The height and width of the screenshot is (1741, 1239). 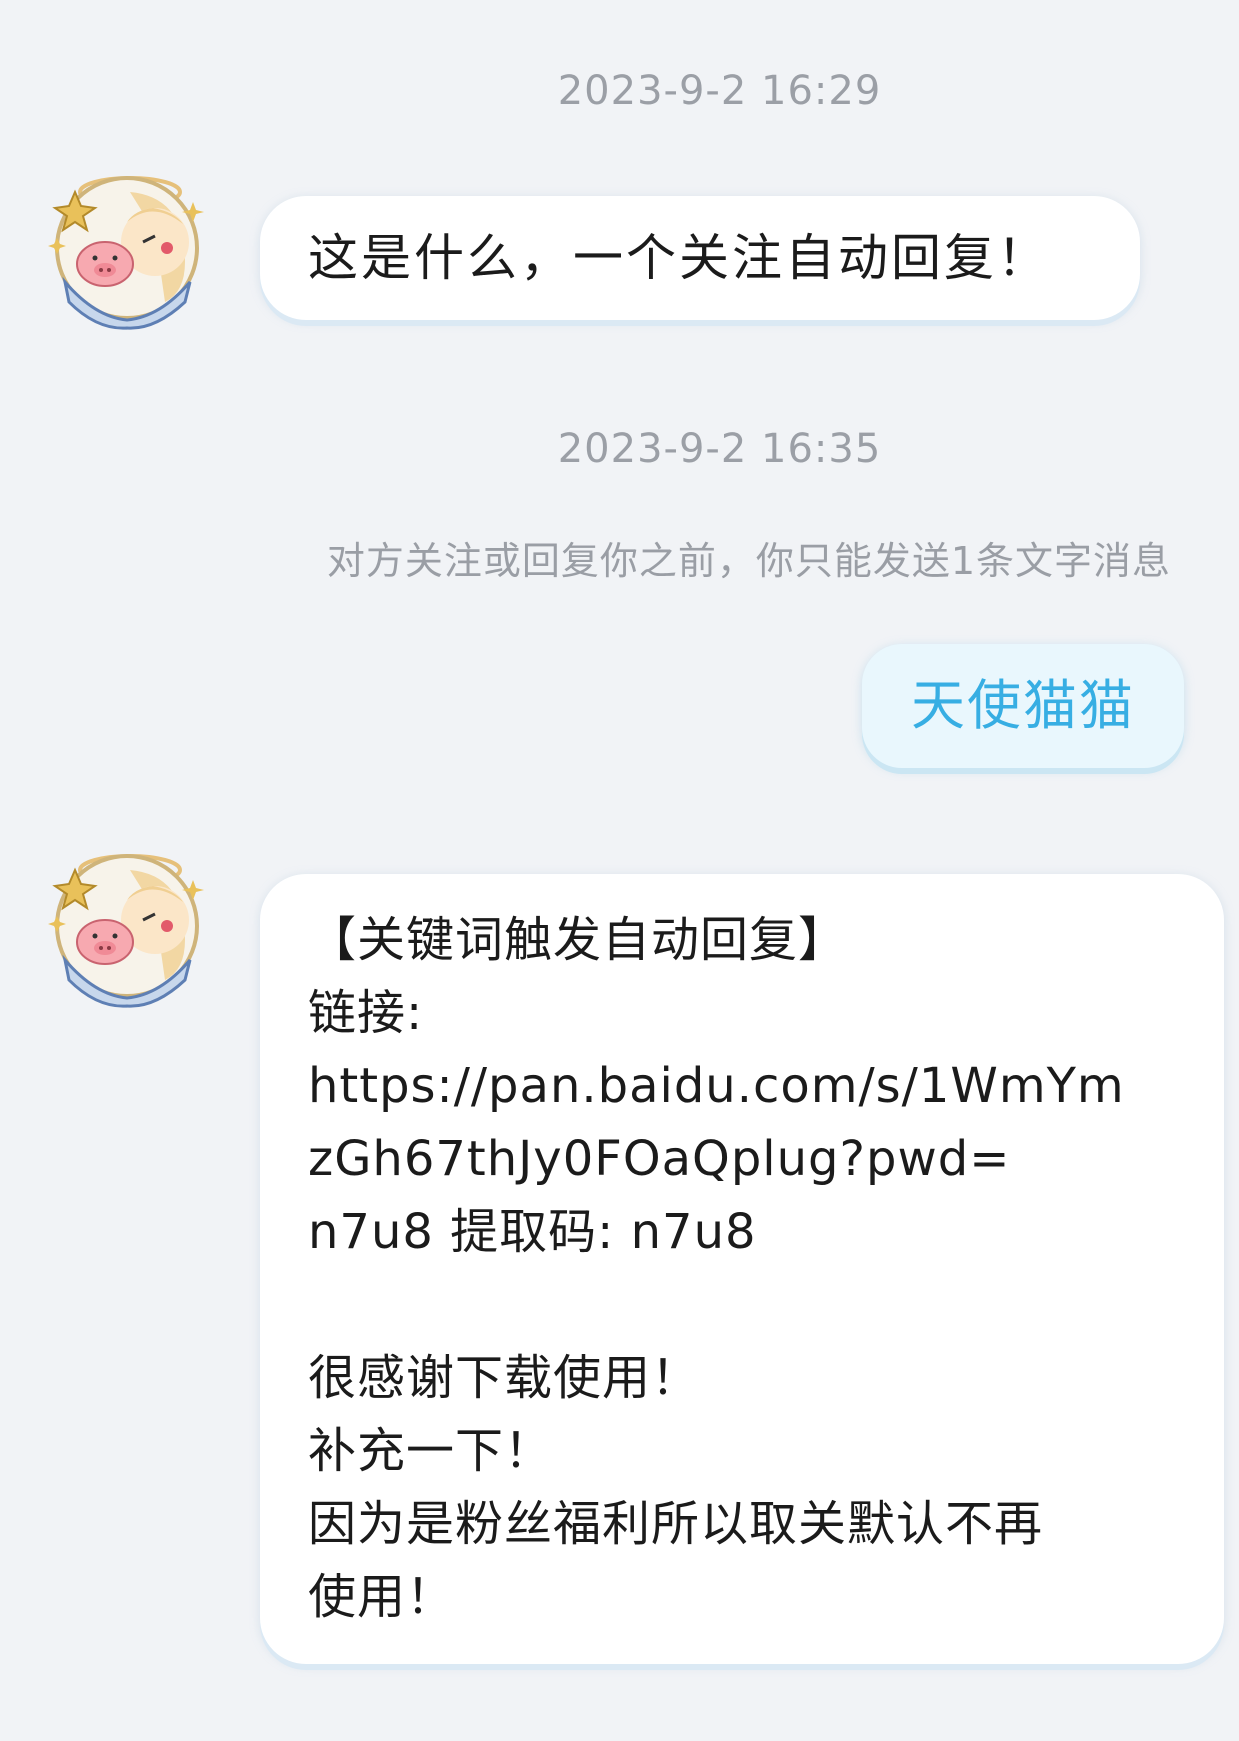 What do you see at coordinates (532, 1232) in the screenshot?
I see `message-line: n7u8 提取码: n7u8` at bounding box center [532, 1232].